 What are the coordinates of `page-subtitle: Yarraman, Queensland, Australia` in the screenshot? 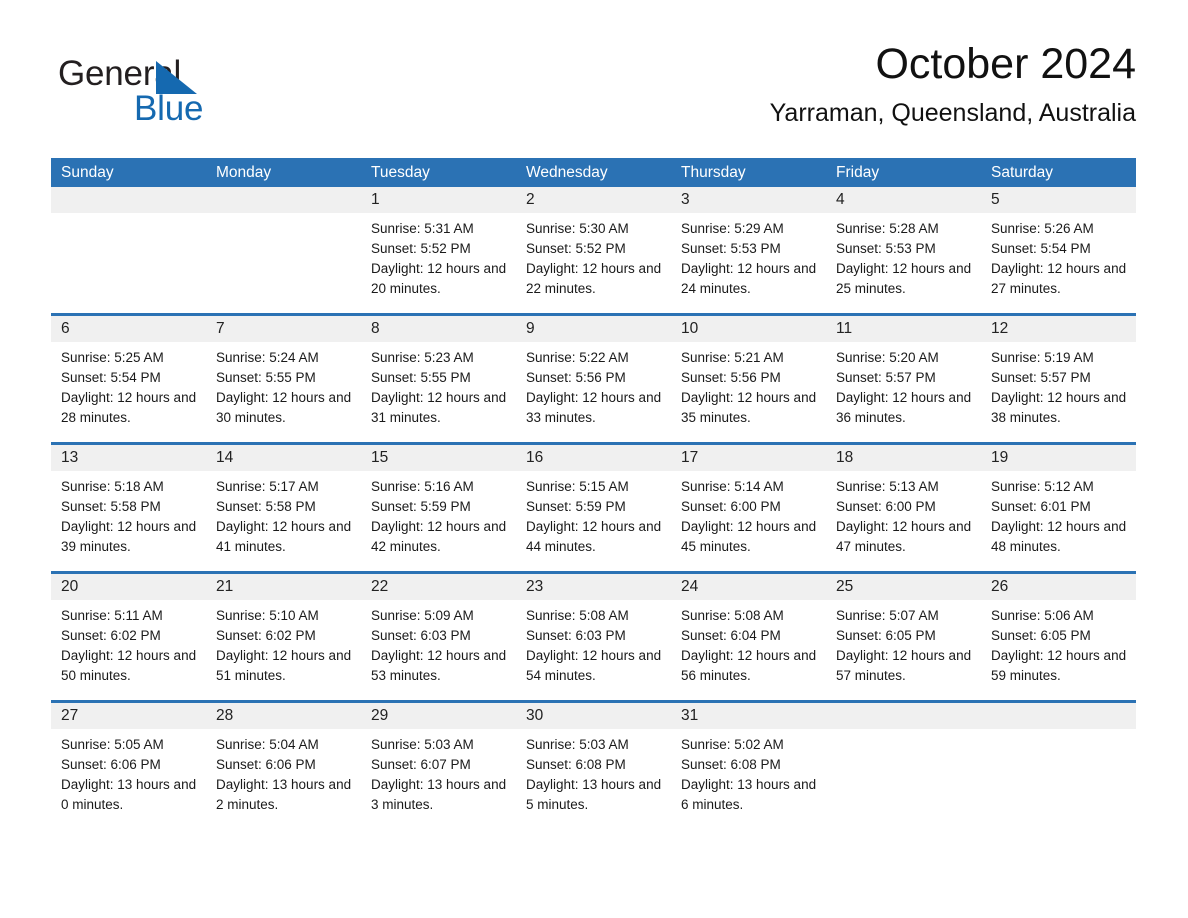 It's located at (952, 113).